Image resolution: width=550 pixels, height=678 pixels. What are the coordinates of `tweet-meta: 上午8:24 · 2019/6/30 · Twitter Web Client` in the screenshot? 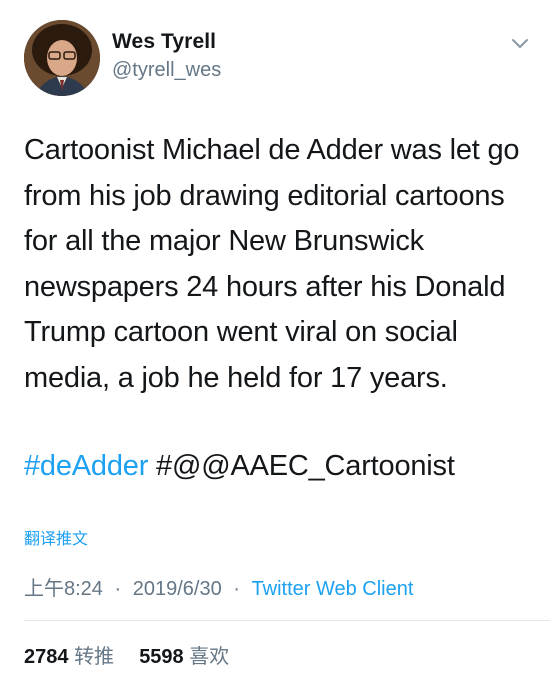 It's located at (218, 586).